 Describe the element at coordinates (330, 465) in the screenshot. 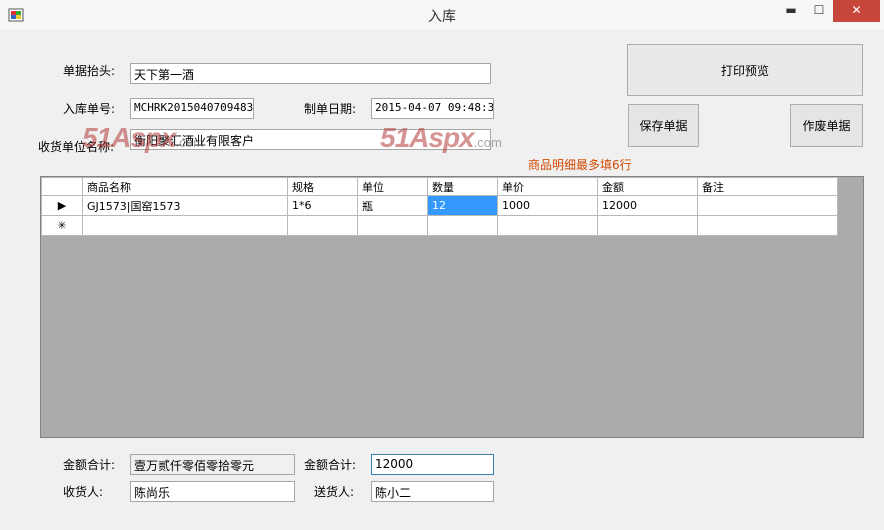

I see `amount-label: 金额合计:` at that location.